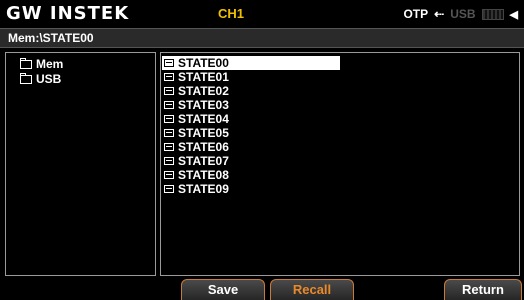  What do you see at coordinates (203, 91) in the screenshot?
I see `file-label: STATE02` at bounding box center [203, 91].